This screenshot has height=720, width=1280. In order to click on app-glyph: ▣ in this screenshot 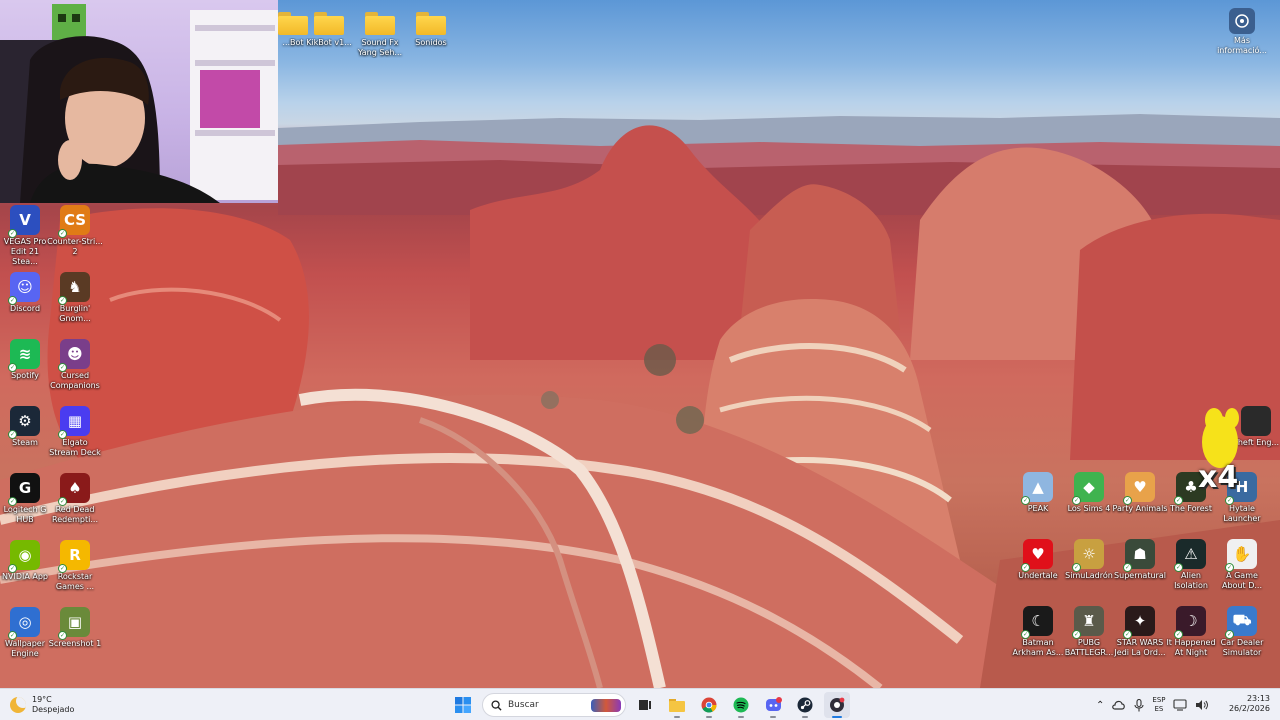, I will do `click(75, 622)`.